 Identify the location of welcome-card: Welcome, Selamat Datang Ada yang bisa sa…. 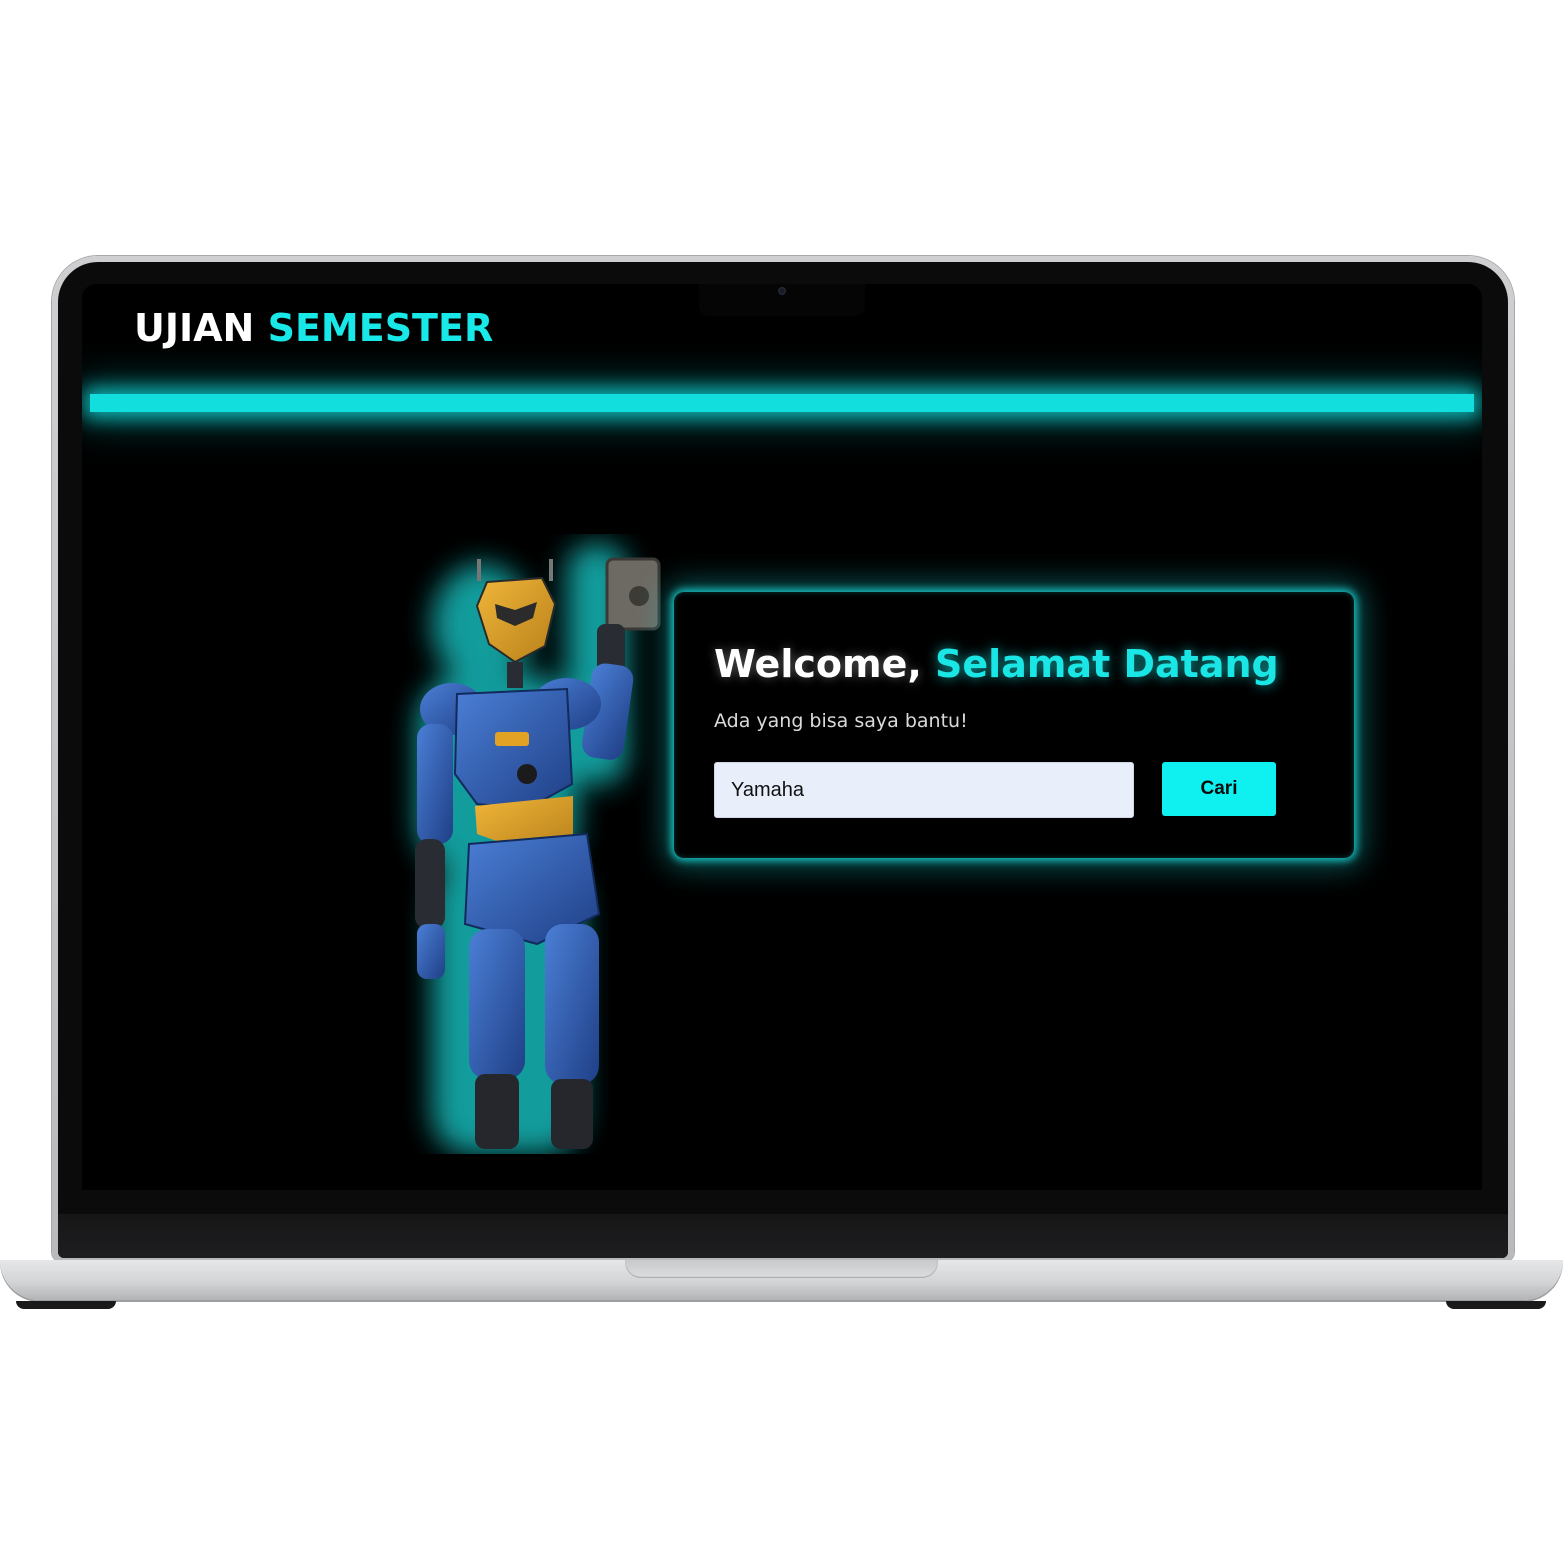
(1014, 725).